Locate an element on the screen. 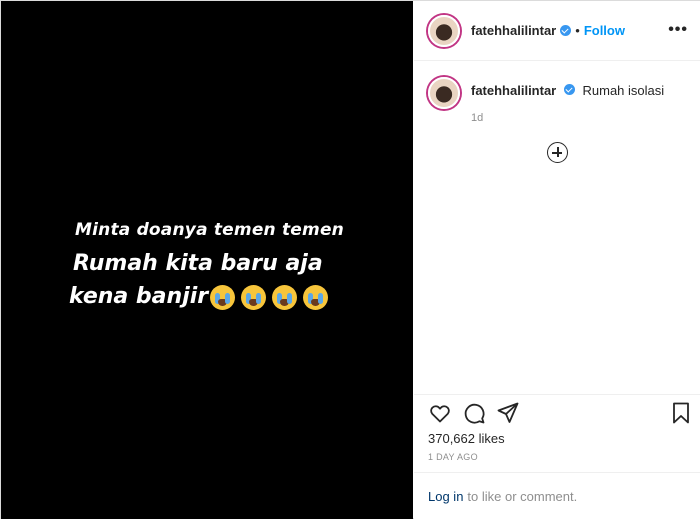 This screenshot has height=519, width=700. post-actions: 370,662 likes 1 DAY AGO is located at coordinates (557, 433).